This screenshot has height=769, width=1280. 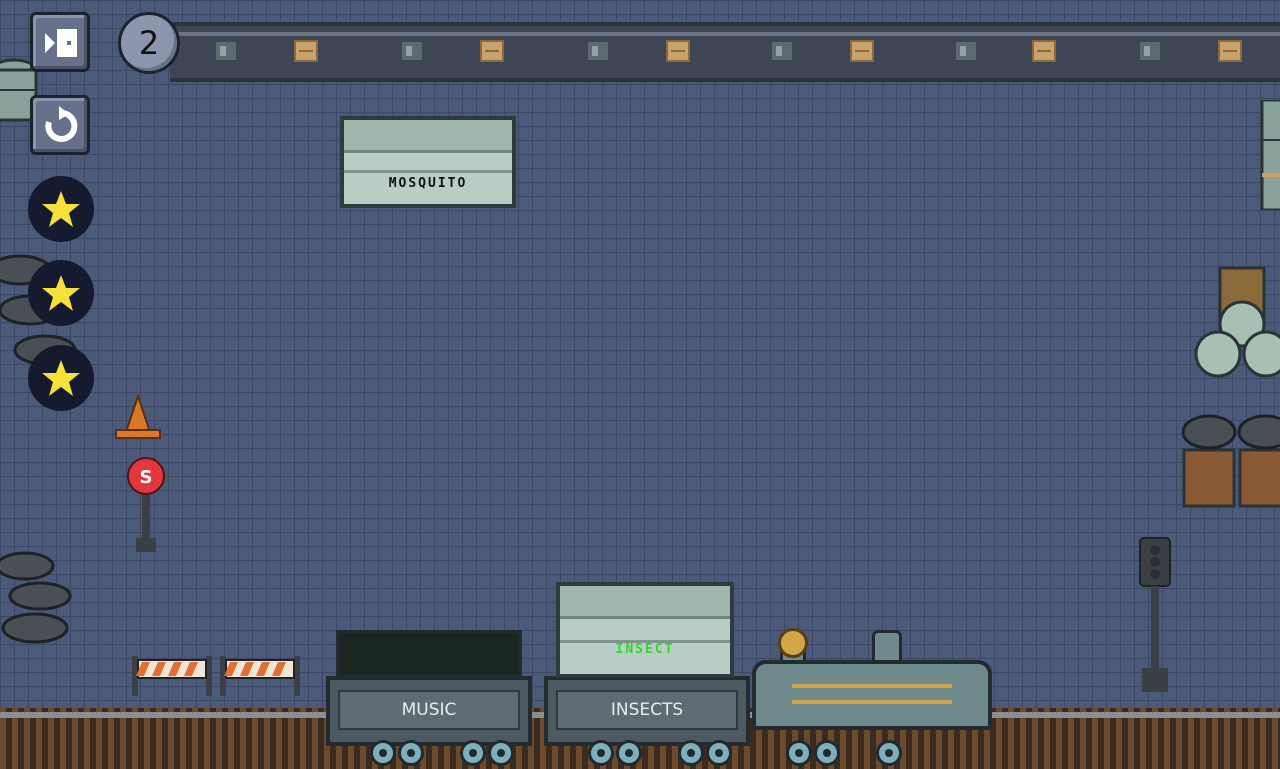 What do you see at coordinates (146, 477) in the screenshot?
I see `svg-text: S` at bounding box center [146, 477].